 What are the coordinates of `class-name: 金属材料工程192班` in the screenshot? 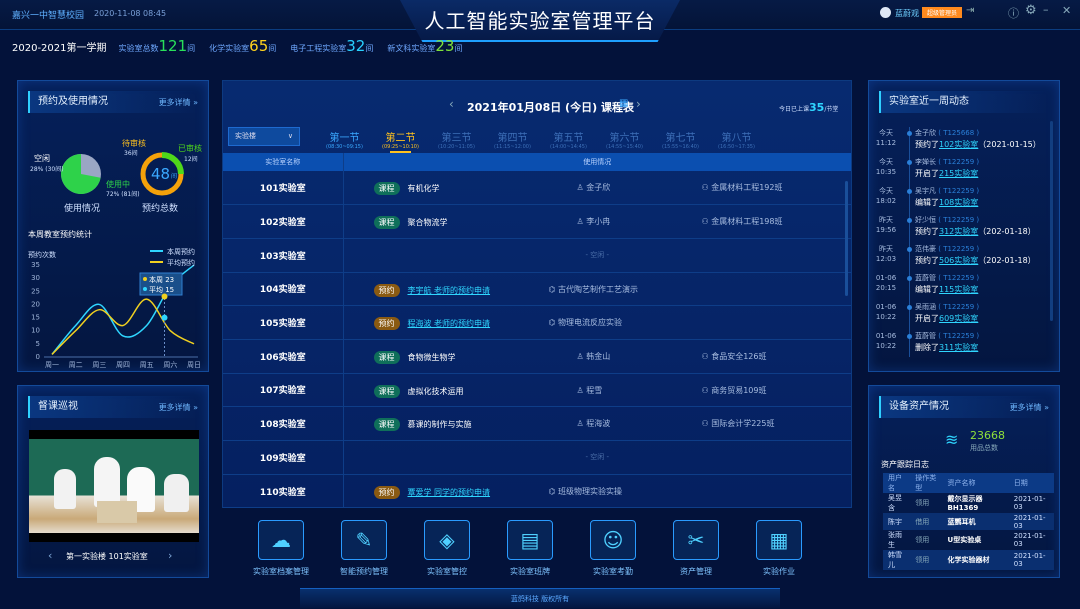 It's located at (747, 187).